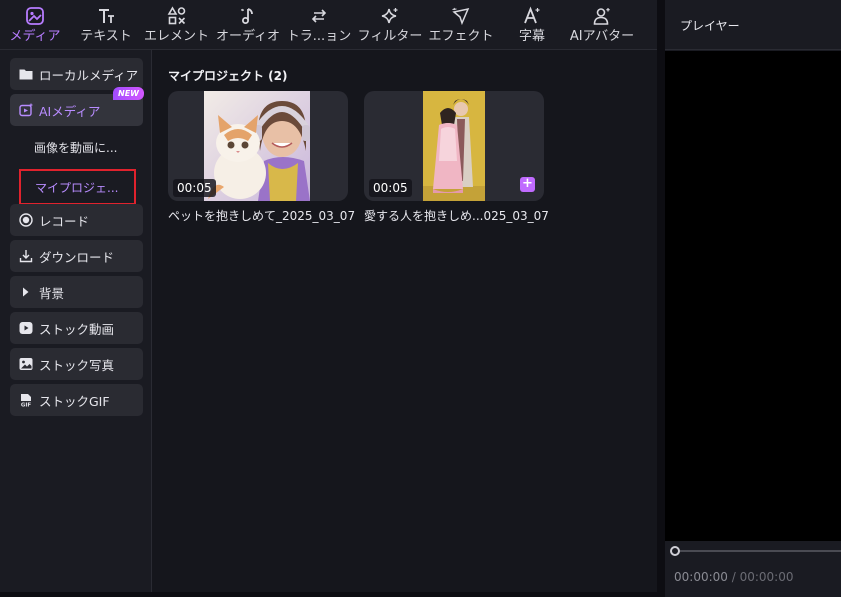 This screenshot has height=597, width=841. I want to click on sidebar-item-stock-gif: GIF ストックGIF, so click(76, 400).